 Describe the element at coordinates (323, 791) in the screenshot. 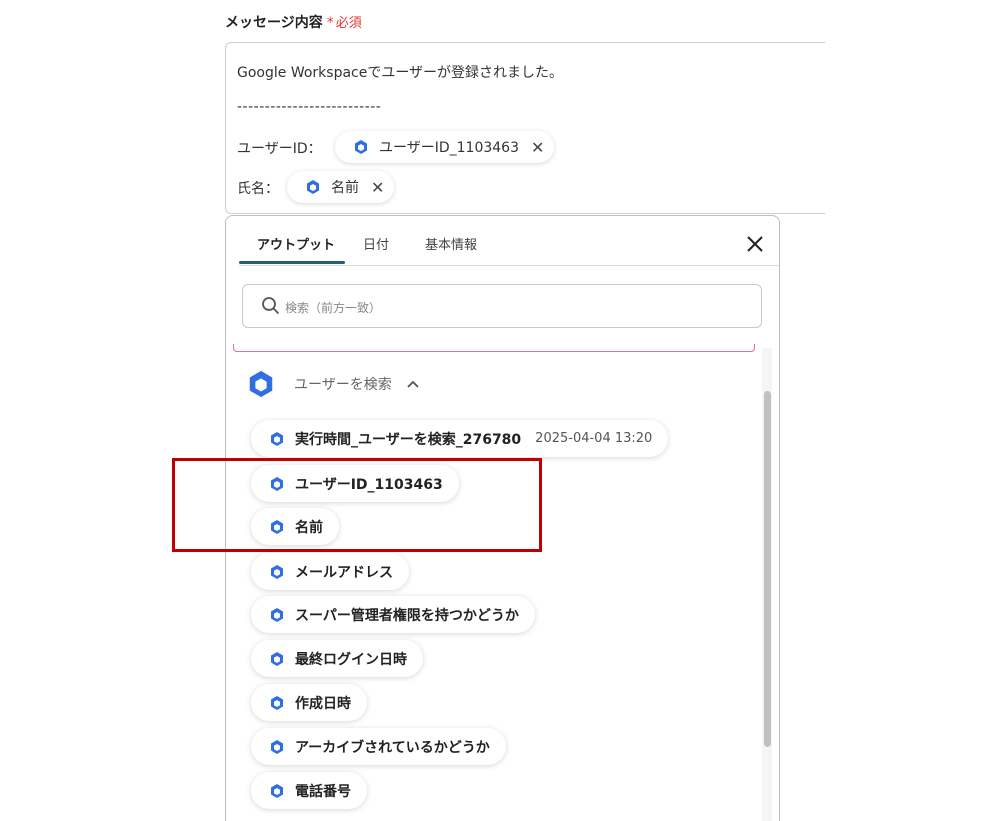

I see `item-label: 電話番号` at that location.